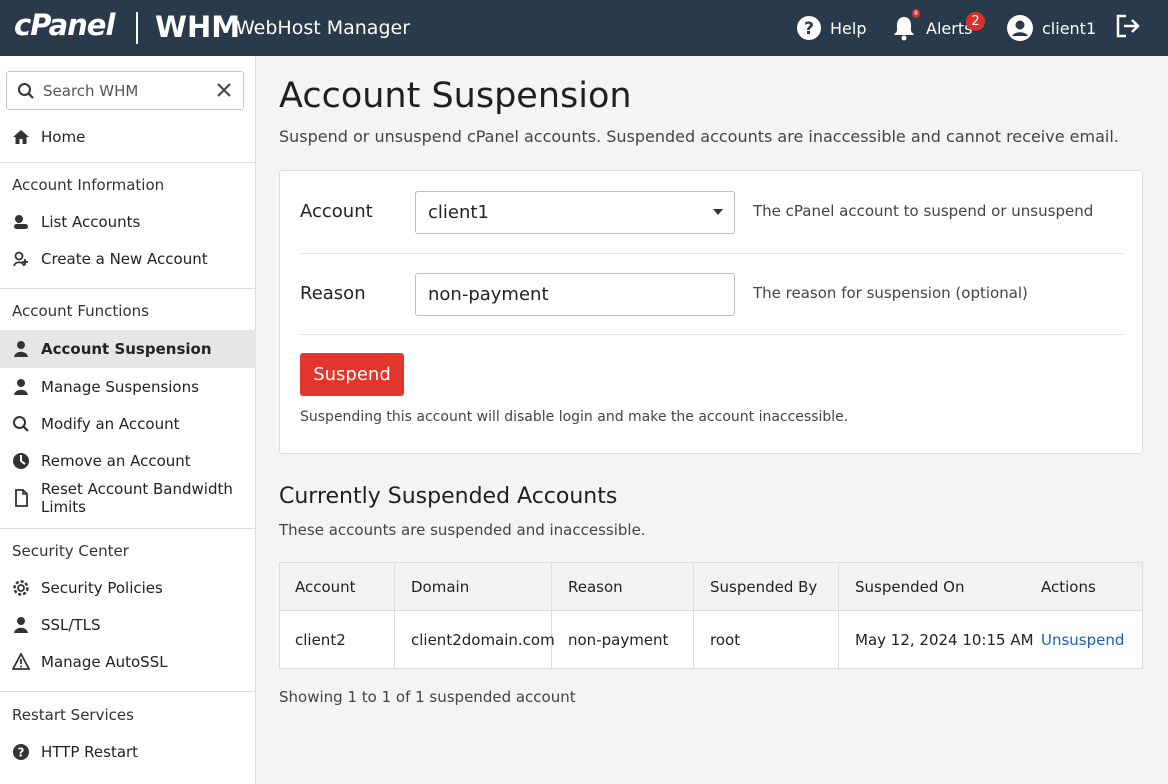  Describe the element at coordinates (333, 293) in the screenshot. I see `reason-label: Reason` at that location.